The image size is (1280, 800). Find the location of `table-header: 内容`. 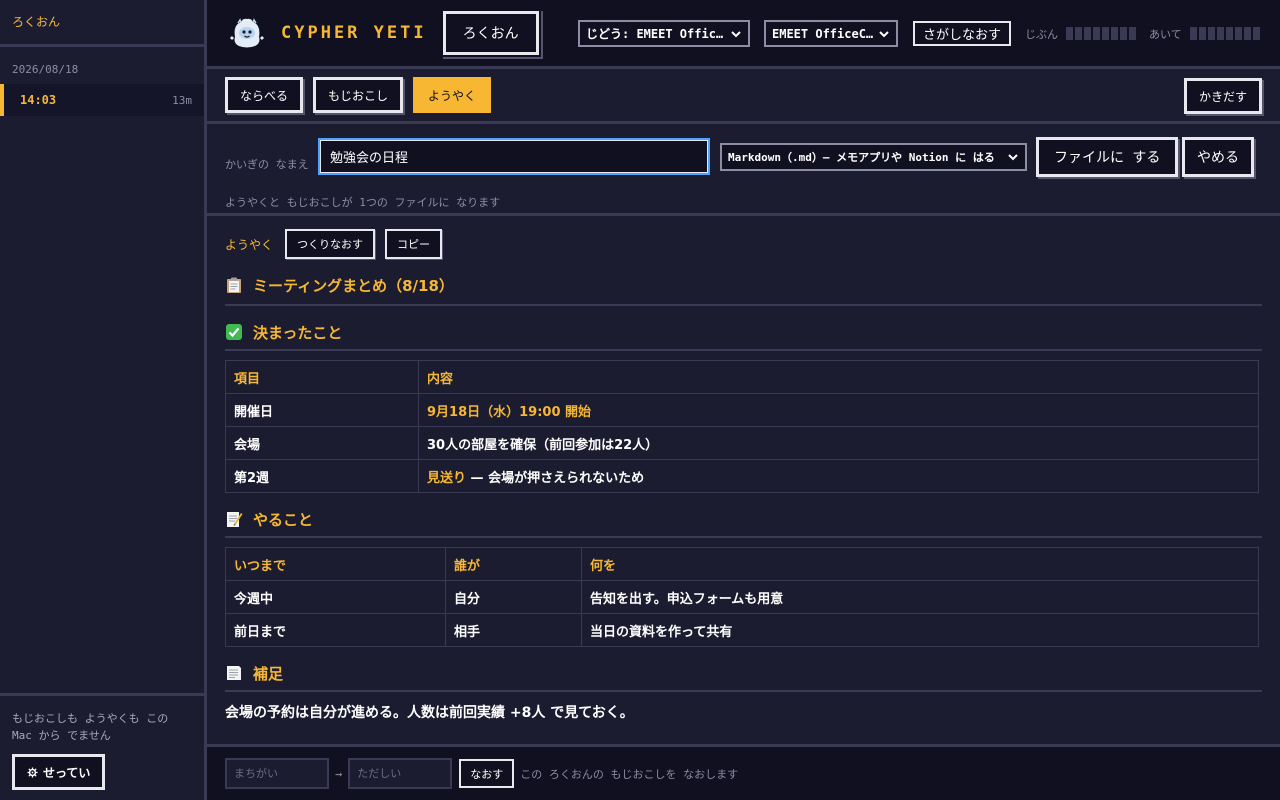

table-header: 内容 is located at coordinates (838, 377).